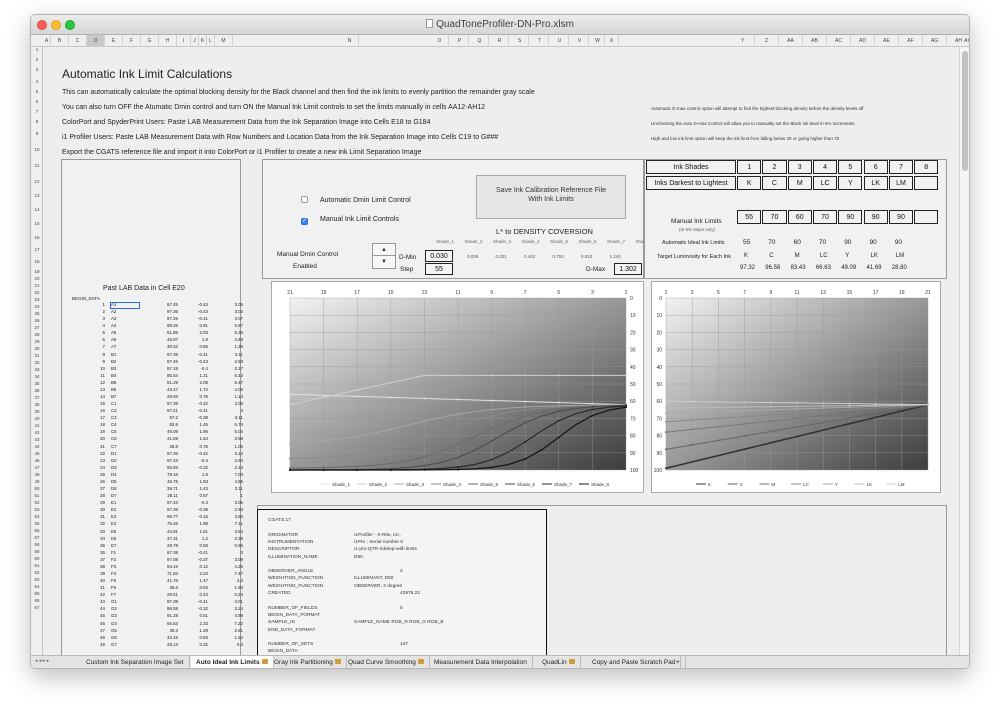 This screenshot has height=709, width=1000. What do you see at coordinates (155, 439) in the screenshot?
I see `lab-row: 20 C6 41.69 1.54 3.58` at bounding box center [155, 439].